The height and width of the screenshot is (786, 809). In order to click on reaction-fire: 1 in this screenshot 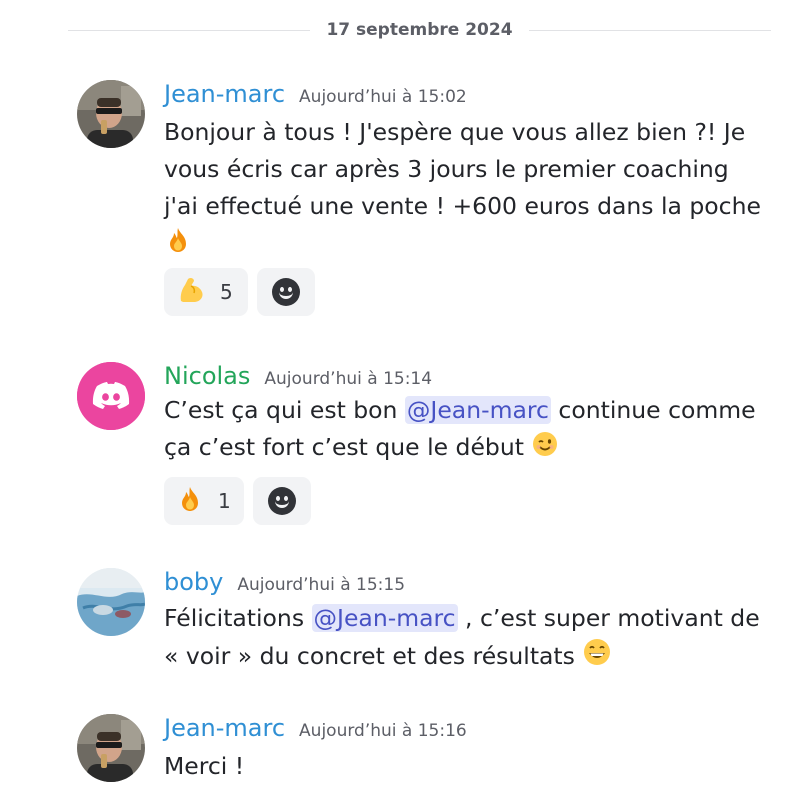, I will do `click(204, 501)`.